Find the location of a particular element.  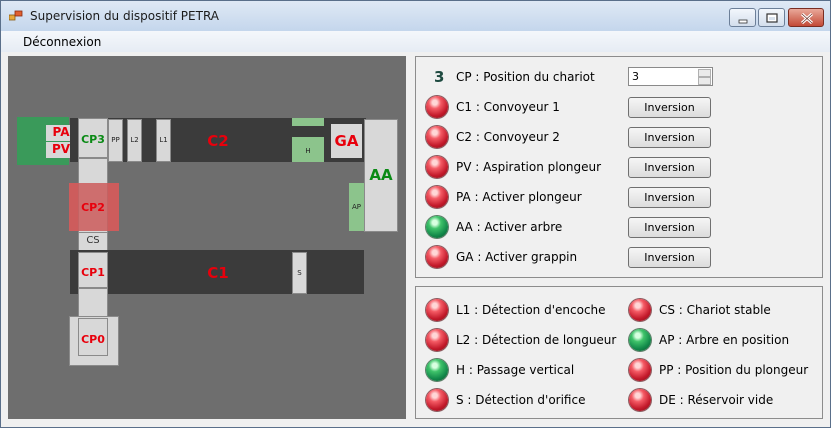

actuator-label: PV : Aspiration plongeur is located at coordinates (529, 167).